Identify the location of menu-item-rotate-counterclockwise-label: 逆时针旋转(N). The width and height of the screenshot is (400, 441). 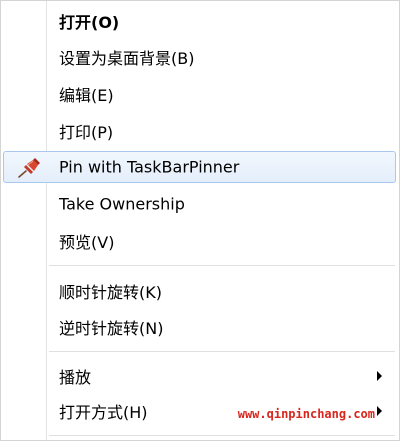
(111, 328).